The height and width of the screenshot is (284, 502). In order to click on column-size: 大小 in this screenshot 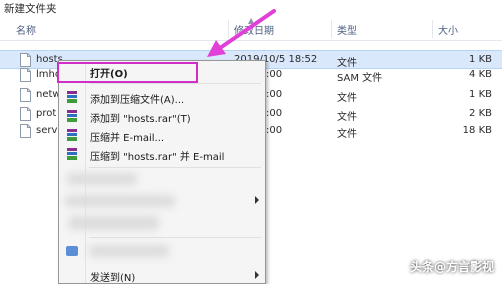, I will do `click(448, 29)`.